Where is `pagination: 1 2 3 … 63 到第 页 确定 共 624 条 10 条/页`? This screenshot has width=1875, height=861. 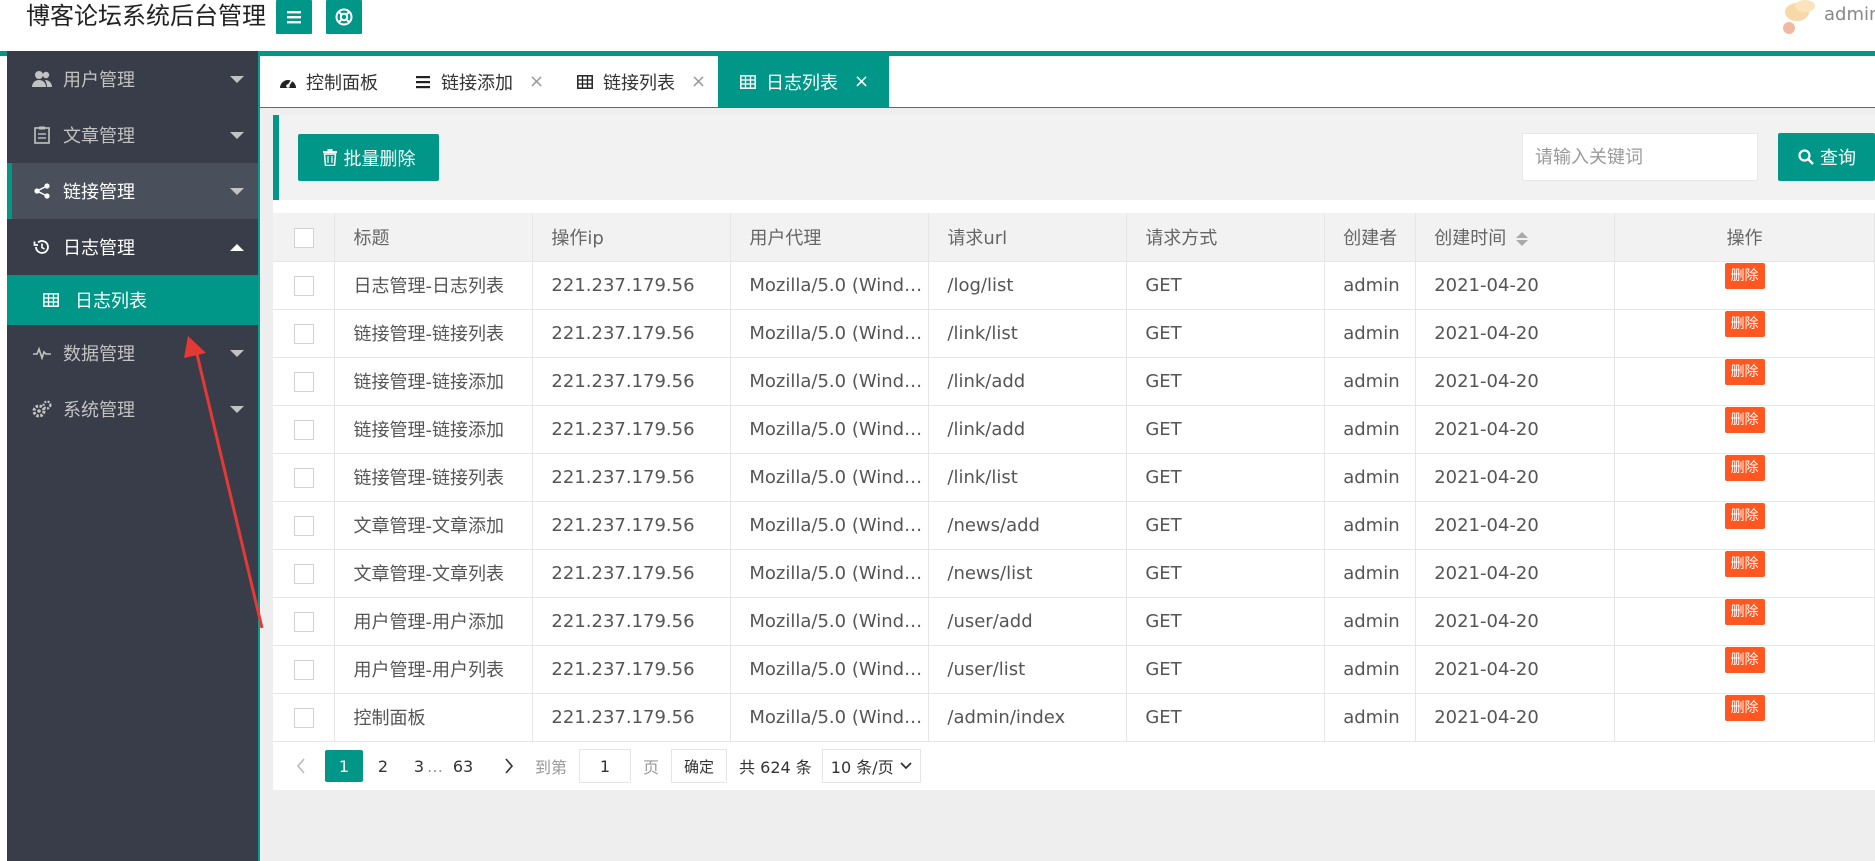 pagination: 1 2 3 … 63 到第 页 确定 共 624 条 10 条/页 is located at coordinates (1074, 766).